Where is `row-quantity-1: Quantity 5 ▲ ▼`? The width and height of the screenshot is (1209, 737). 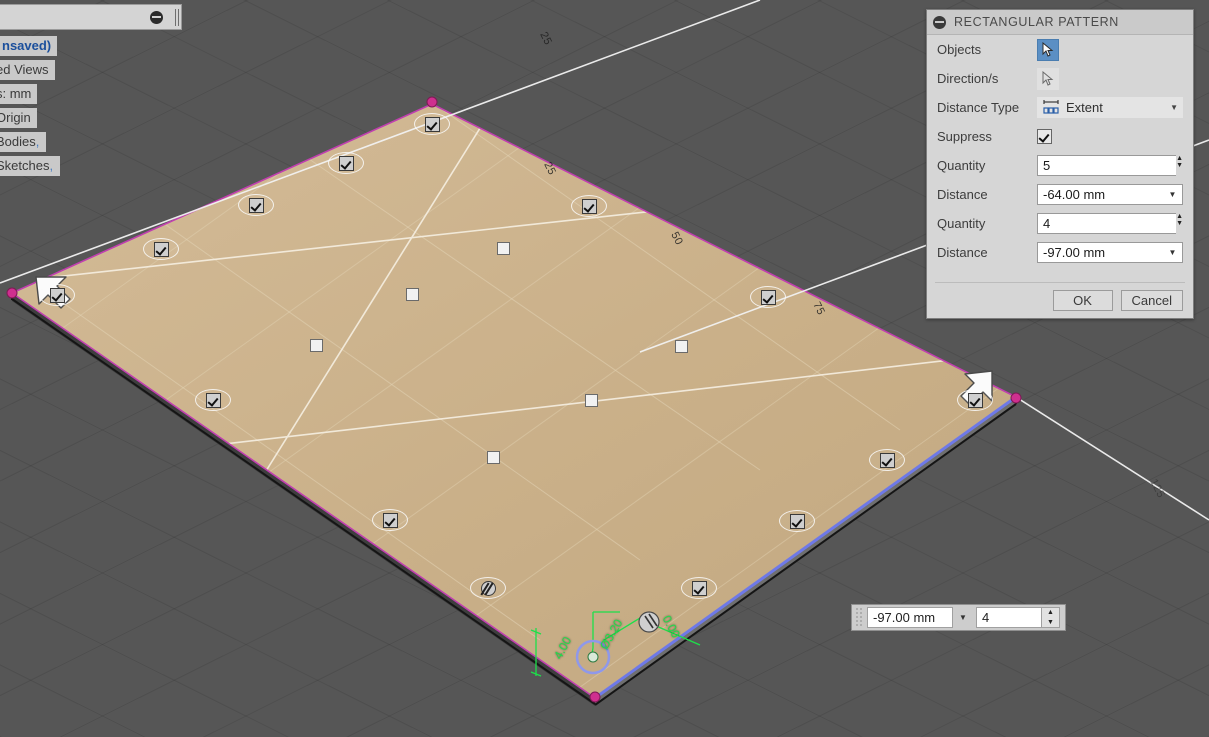 row-quantity-1: Quantity 5 ▲ ▼ is located at coordinates (1060, 165).